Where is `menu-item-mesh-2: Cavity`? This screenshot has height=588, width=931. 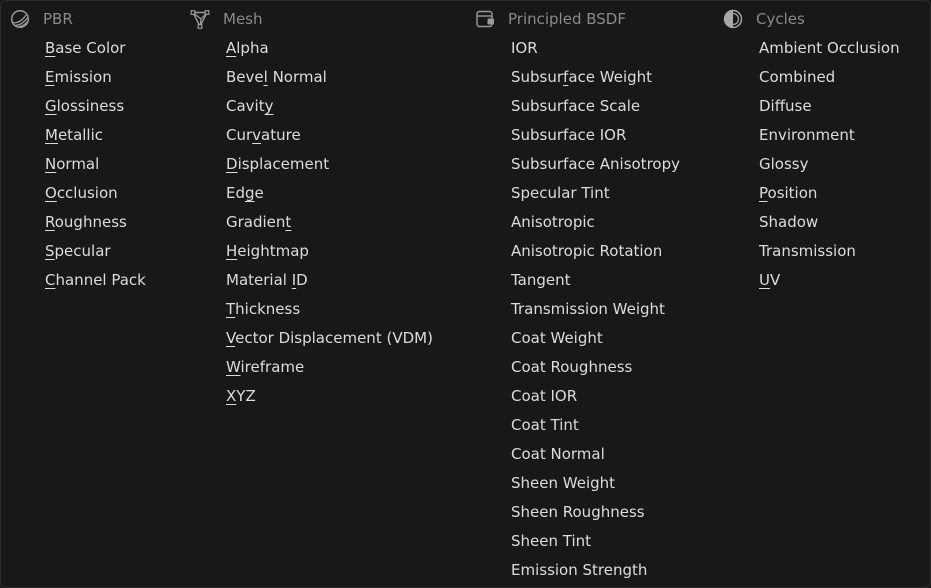 menu-item-mesh-2: Cavity is located at coordinates (329, 106).